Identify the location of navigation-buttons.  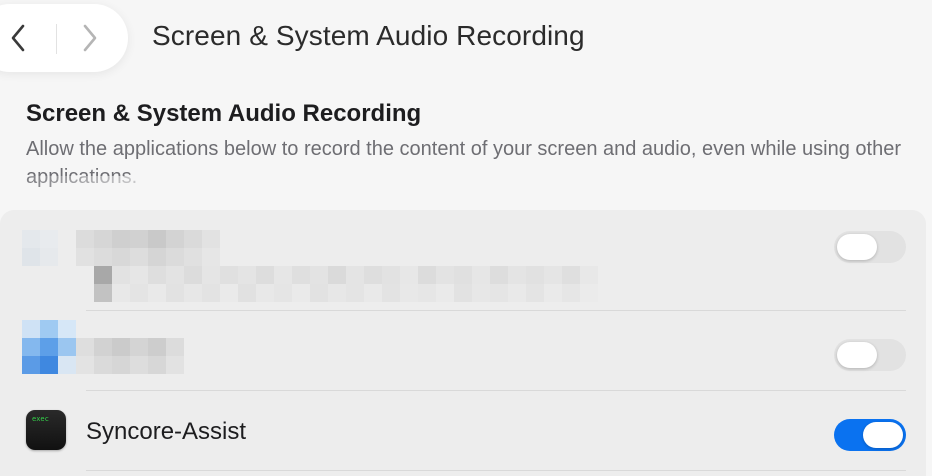
(64, 38).